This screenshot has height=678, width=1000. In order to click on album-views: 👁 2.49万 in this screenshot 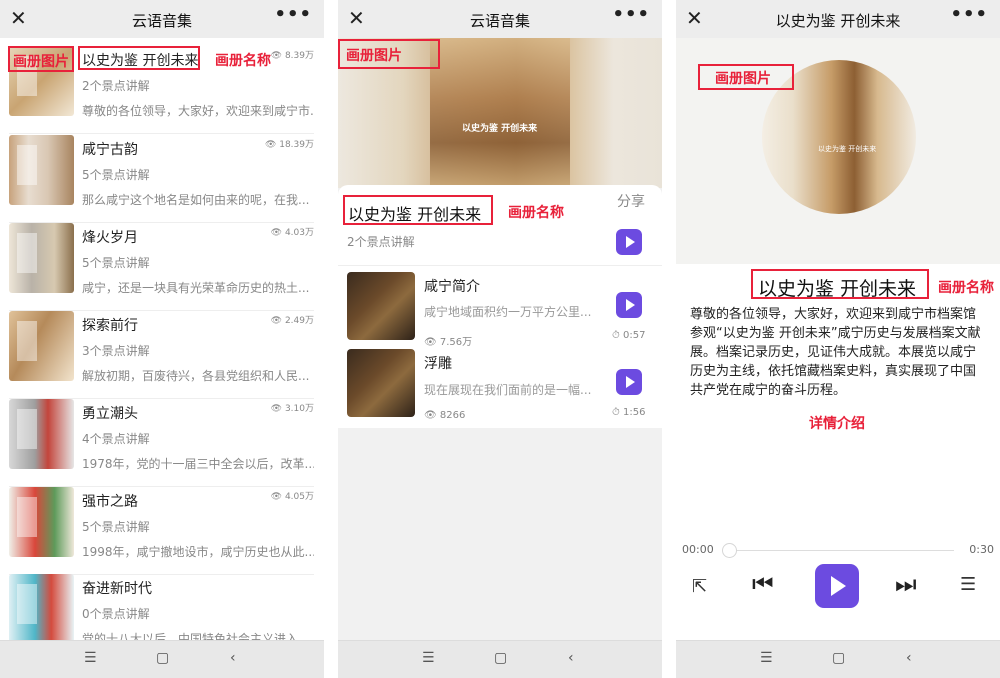, I will do `click(292, 319)`.